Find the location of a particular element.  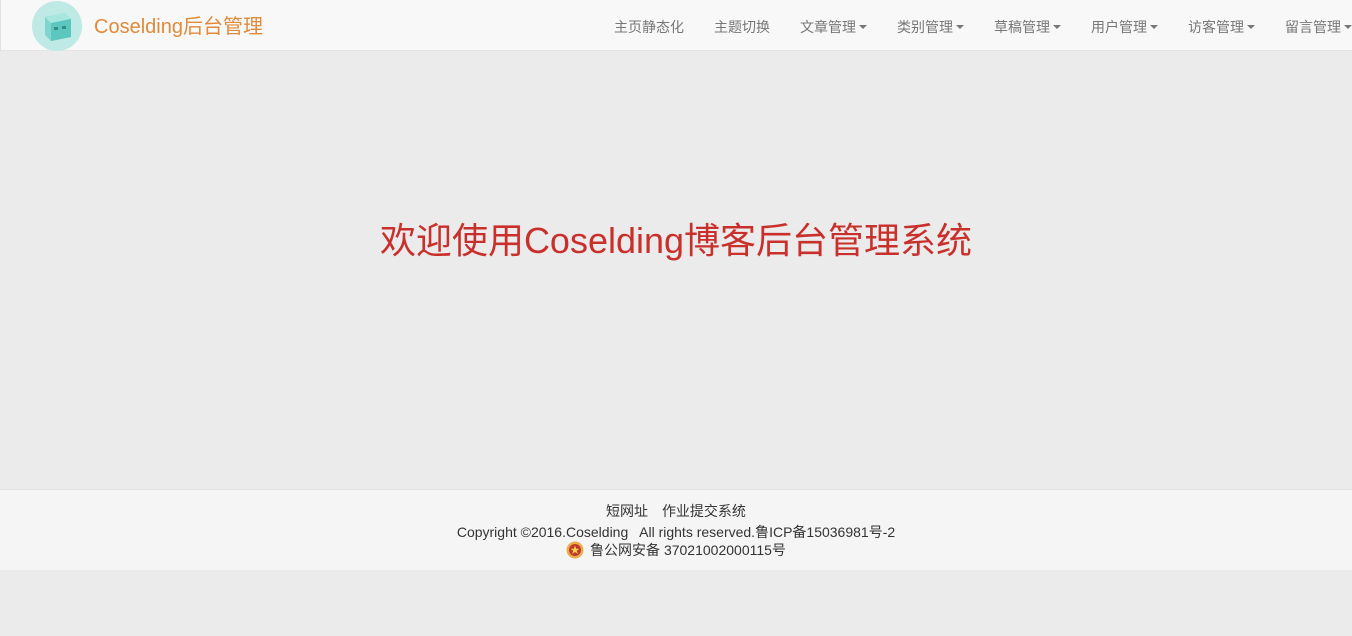

welcome-heading: 欢迎使用Coselding博客后台管理系统 is located at coordinates (676, 240).